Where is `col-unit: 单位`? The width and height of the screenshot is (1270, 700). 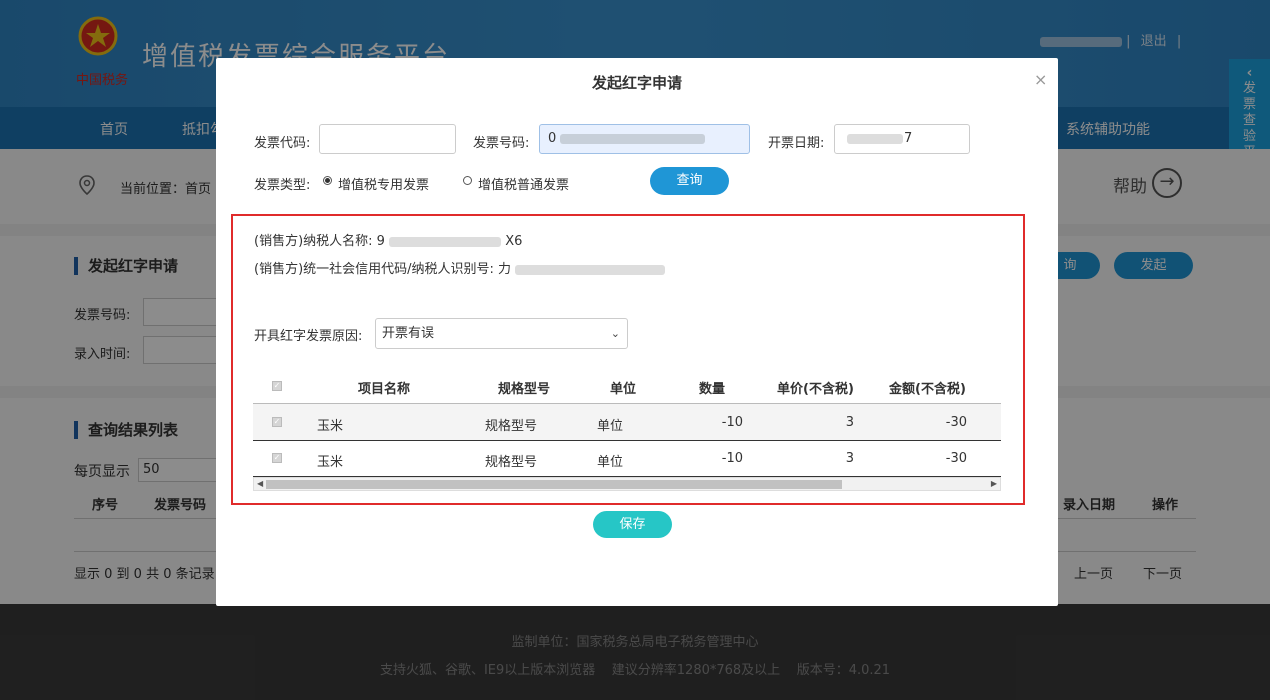 col-unit: 单位 is located at coordinates (623, 389).